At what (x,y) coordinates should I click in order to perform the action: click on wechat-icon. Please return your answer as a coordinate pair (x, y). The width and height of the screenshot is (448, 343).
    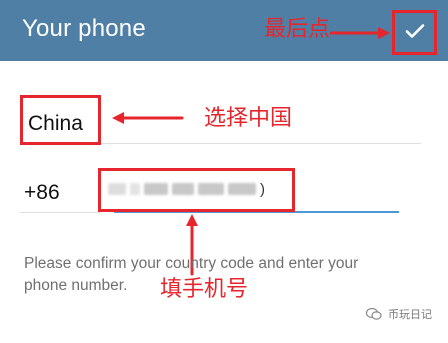
    Looking at the image, I should click on (374, 313).